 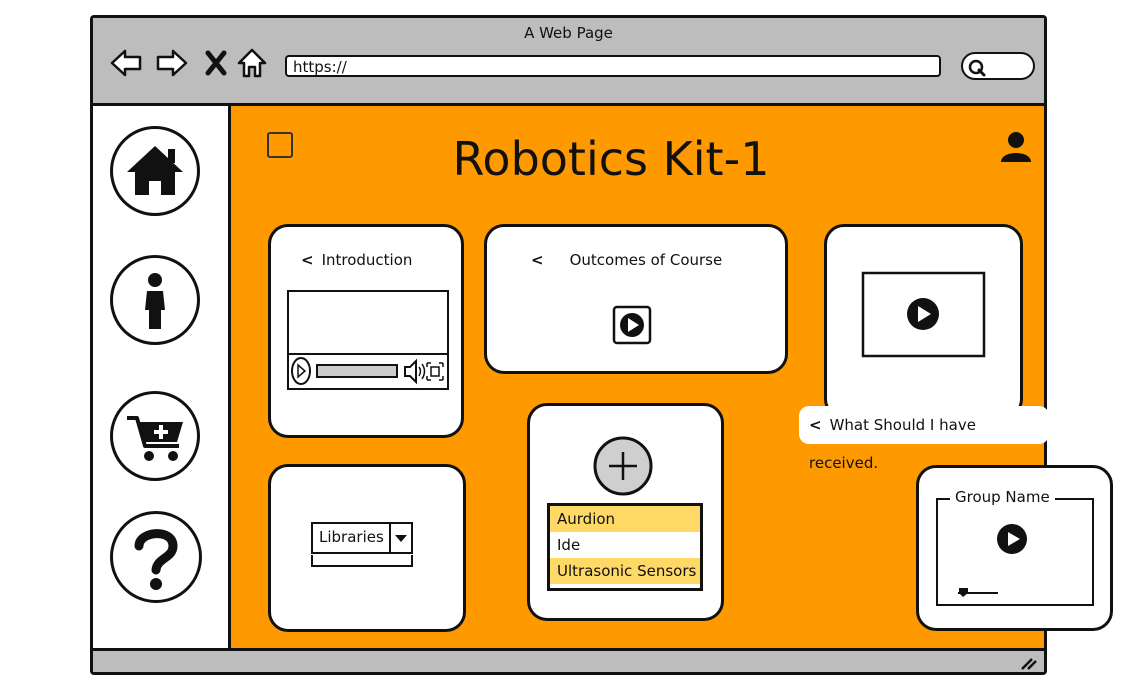 What do you see at coordinates (611, 159) in the screenshot?
I see `page-title: Robotics Kit-1` at bounding box center [611, 159].